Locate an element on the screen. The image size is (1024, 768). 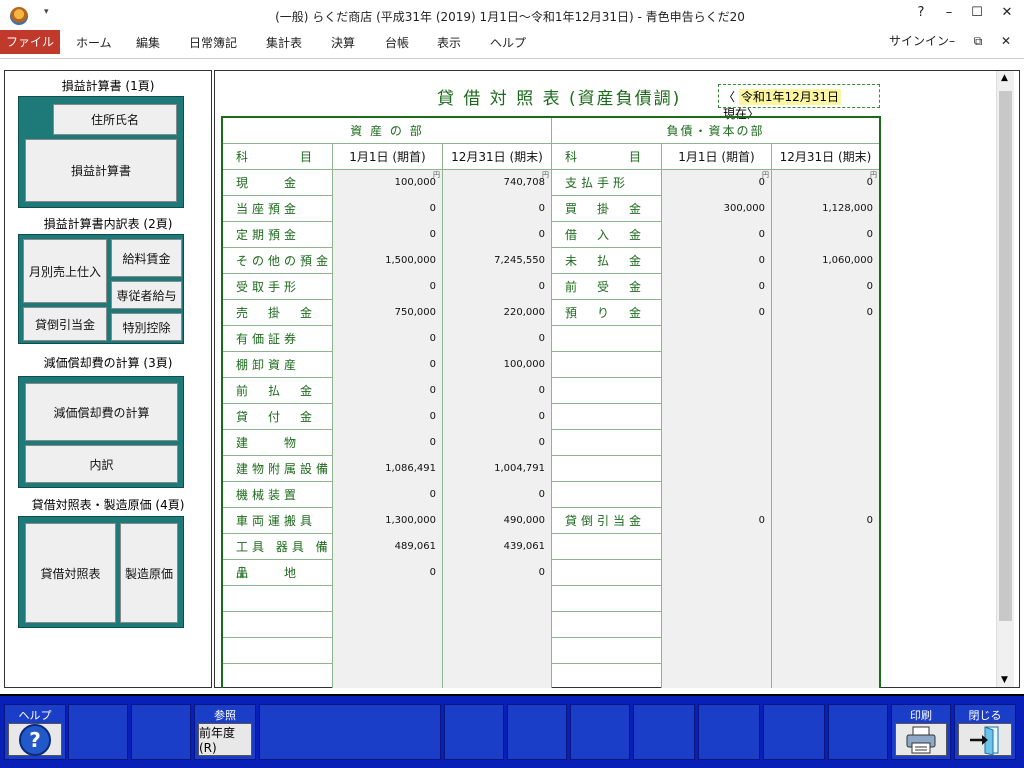
asset-start-value: 1,300,000 is located at coordinates (388, 521).